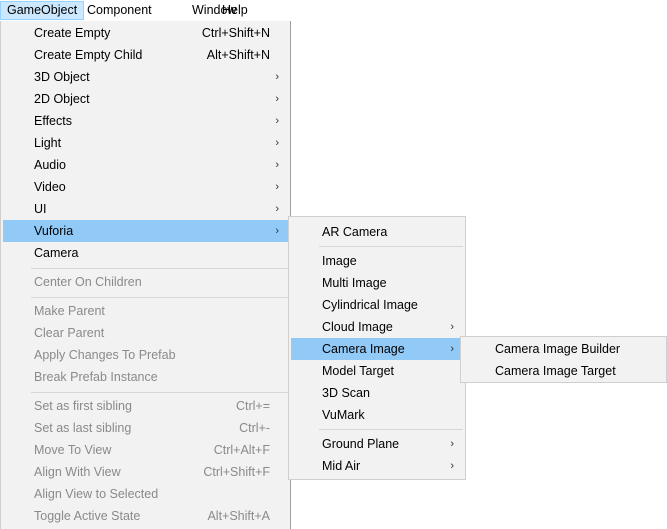 The image size is (667, 529). Describe the element at coordinates (370, 305) in the screenshot. I see `menu-item-label: Cylindrical Image` at that location.